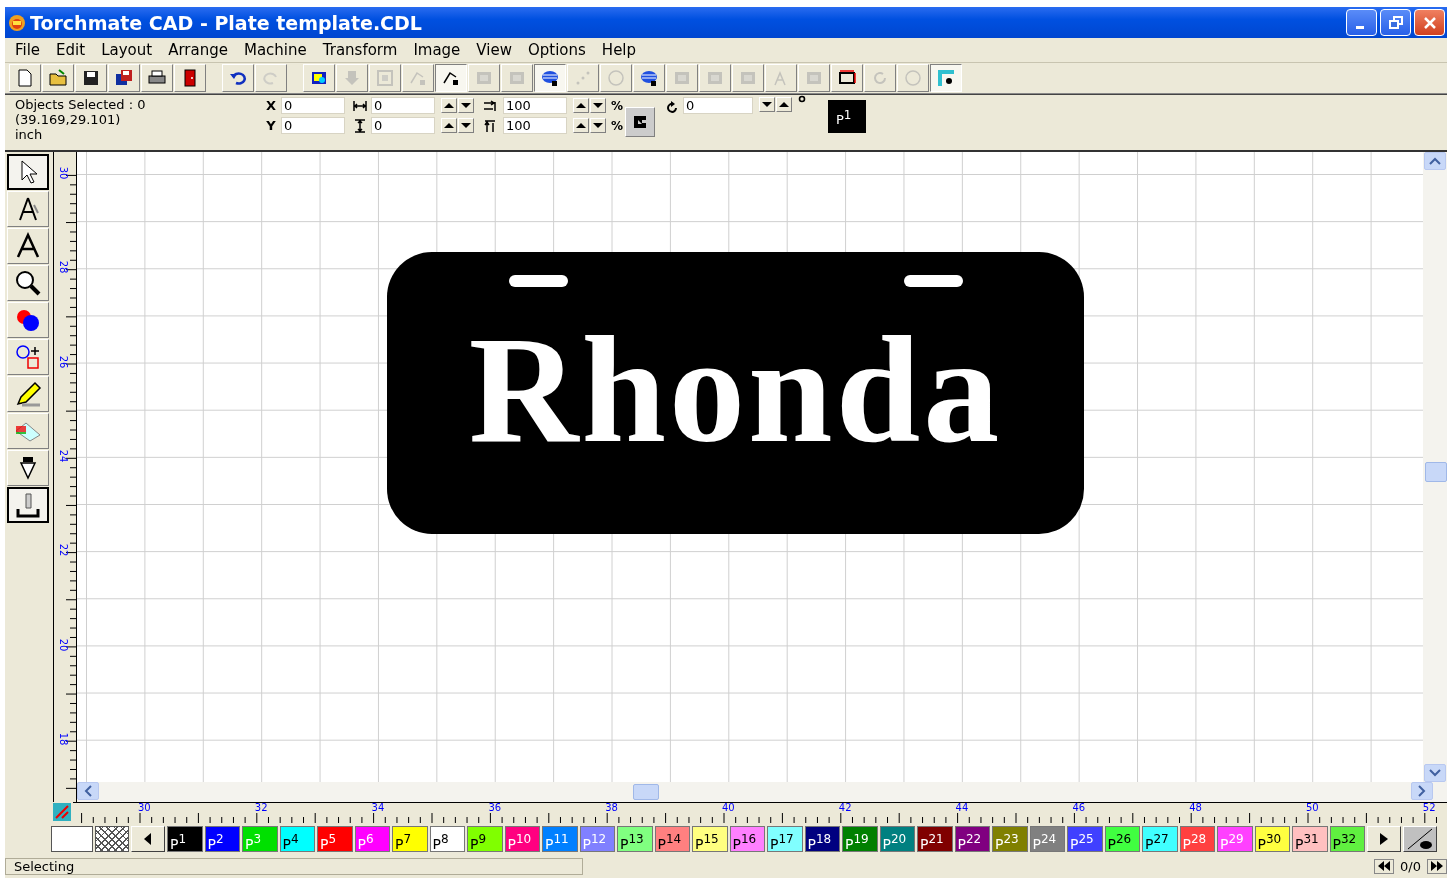 The image size is (1453, 878). Describe the element at coordinates (1122, 839) in the screenshot. I see `pen-swatch: P$^{26}$` at that location.